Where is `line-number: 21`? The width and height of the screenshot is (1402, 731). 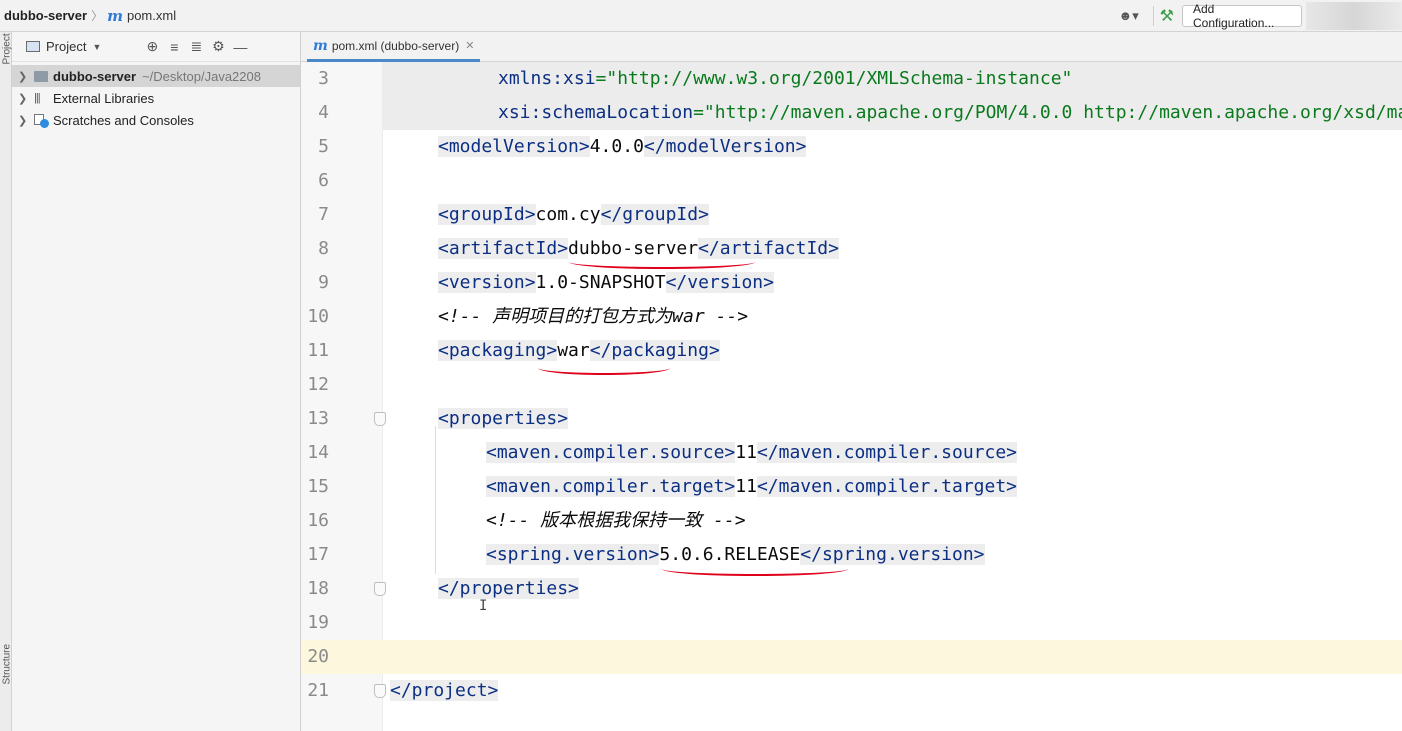
line-number: 21 is located at coordinates (318, 690).